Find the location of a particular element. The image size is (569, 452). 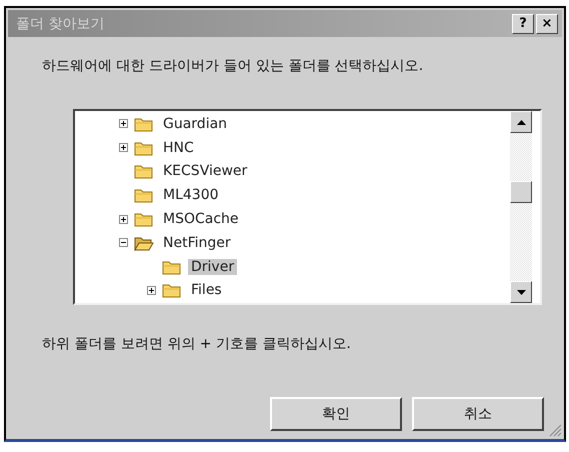

tree-item: HNC is located at coordinates (178, 148).